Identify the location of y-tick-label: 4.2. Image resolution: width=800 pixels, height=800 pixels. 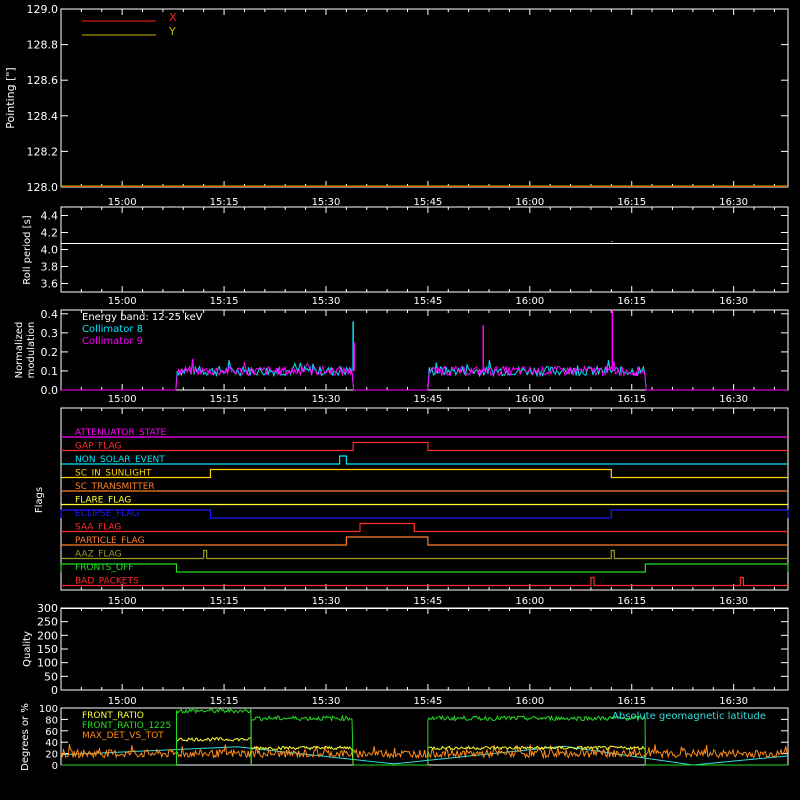
(50, 233).